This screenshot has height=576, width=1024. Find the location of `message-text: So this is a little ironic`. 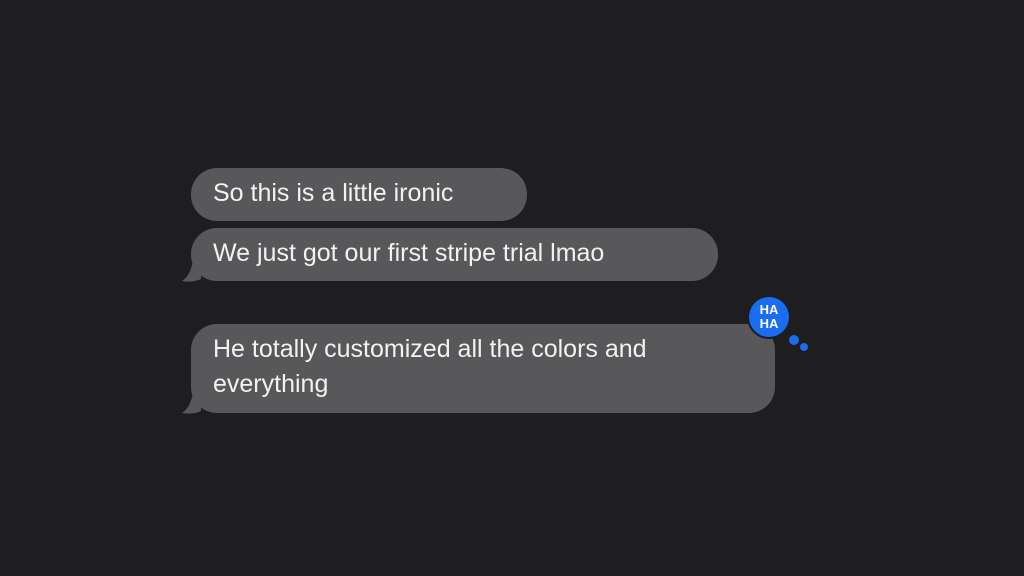

message-text: So this is a little ironic is located at coordinates (333, 193).